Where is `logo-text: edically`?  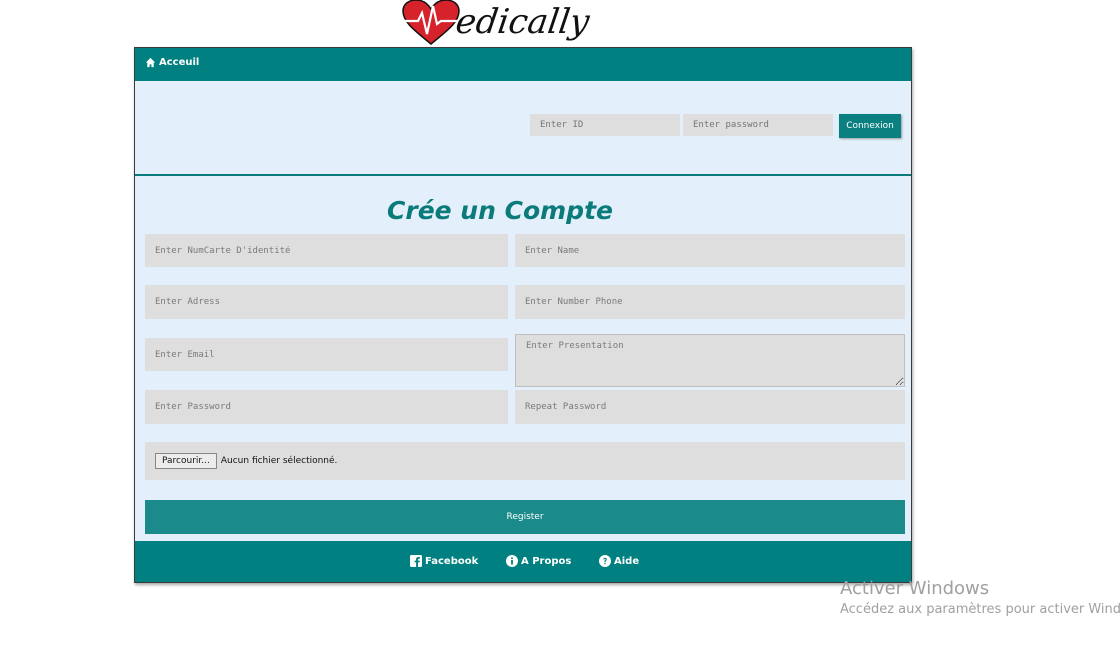 logo-text: edically is located at coordinates (522, 22).